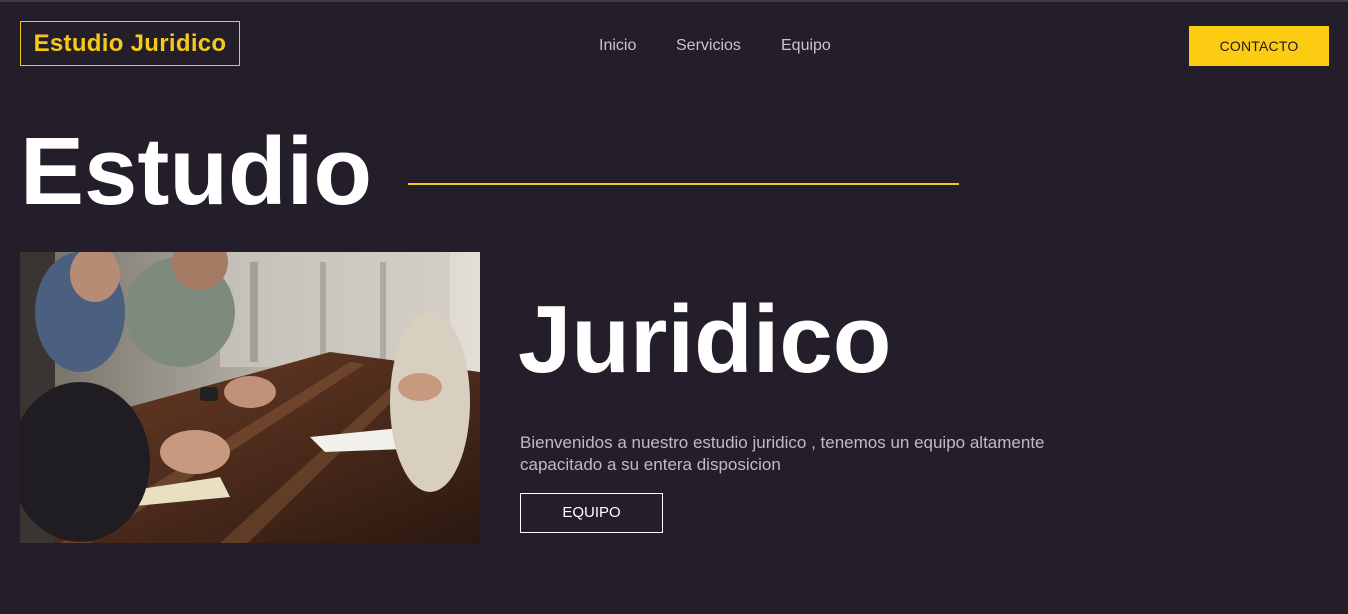  I want to click on hero-title-line2: Juridico, so click(705, 339).